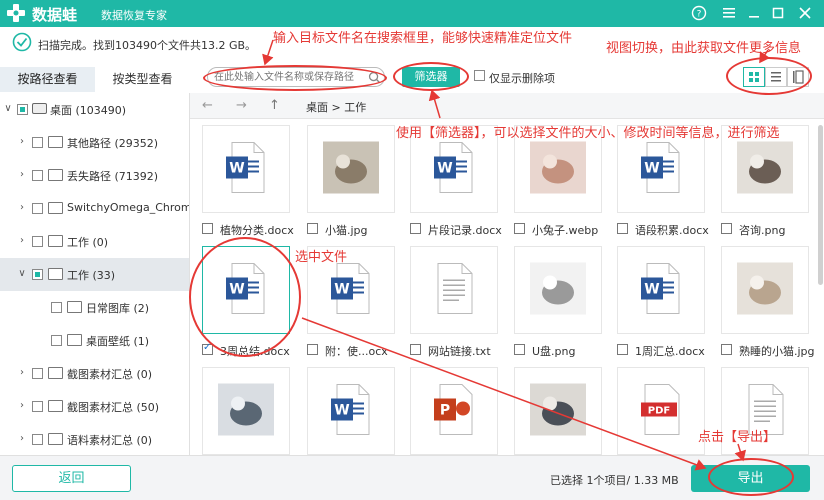 This screenshot has height=500, width=824. What do you see at coordinates (88, 110) in the screenshot?
I see `tree-item-label: 桌面 (103490)` at bounding box center [88, 110].